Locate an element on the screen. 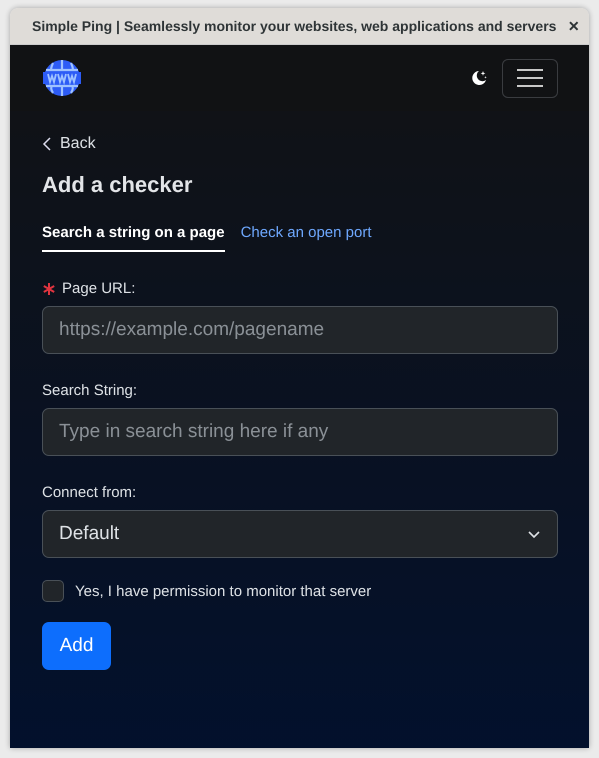  back-link: Back is located at coordinates (69, 144).